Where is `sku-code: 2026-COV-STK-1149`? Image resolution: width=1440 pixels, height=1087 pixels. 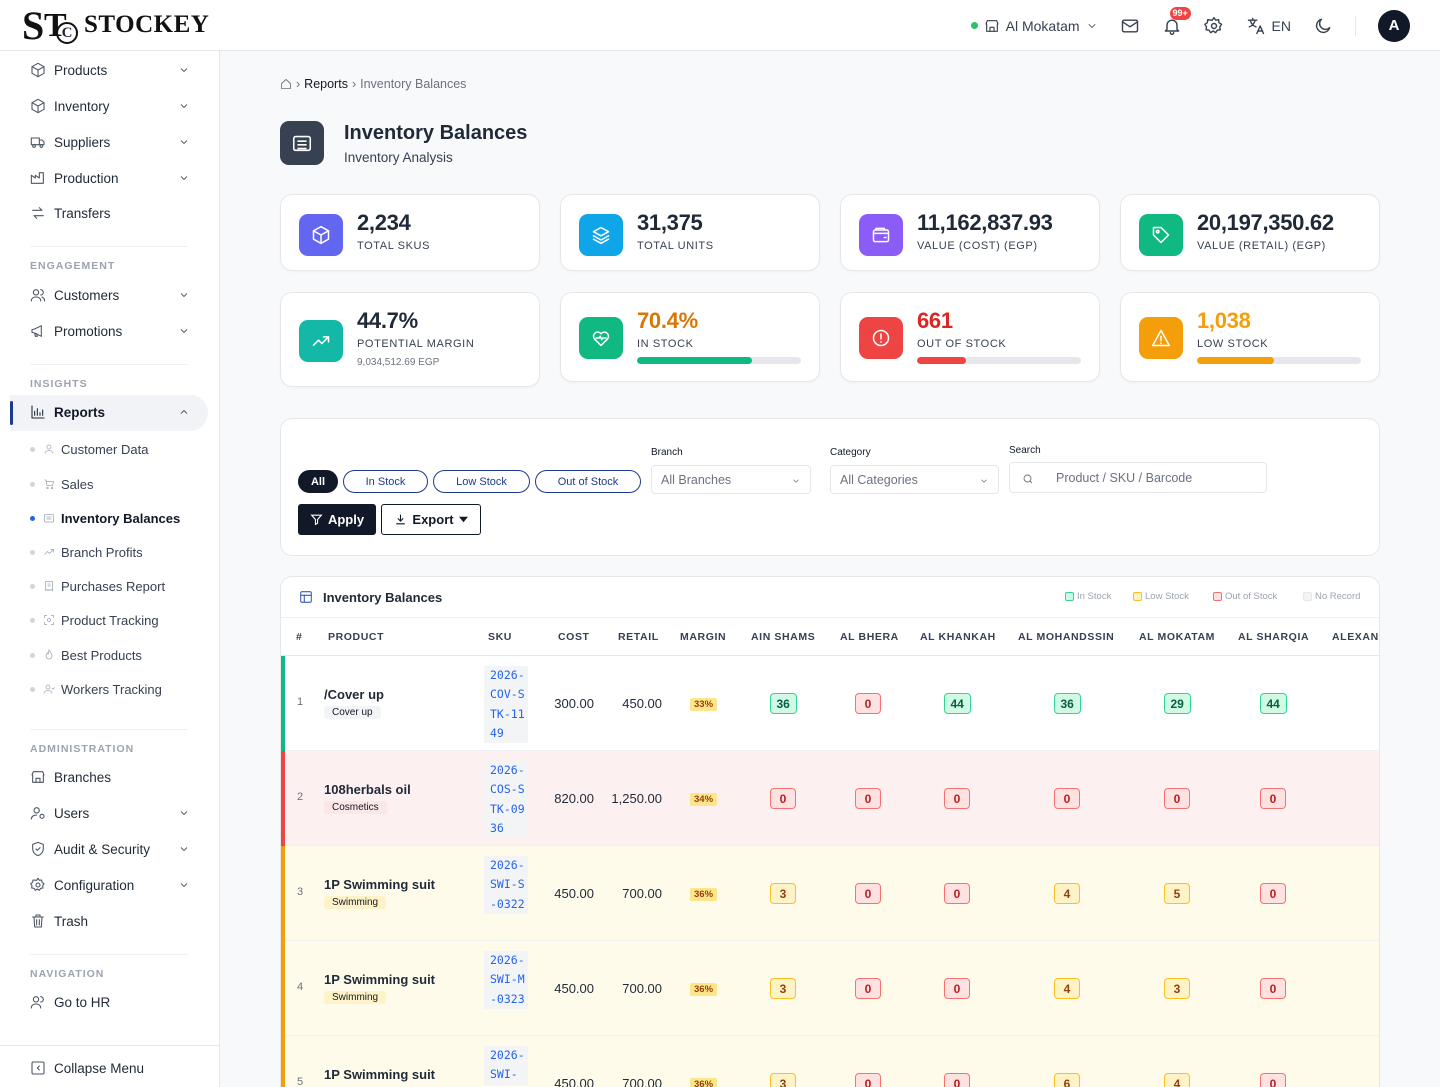
sku-code: 2026-COV-STK-1149 is located at coordinates (506, 705).